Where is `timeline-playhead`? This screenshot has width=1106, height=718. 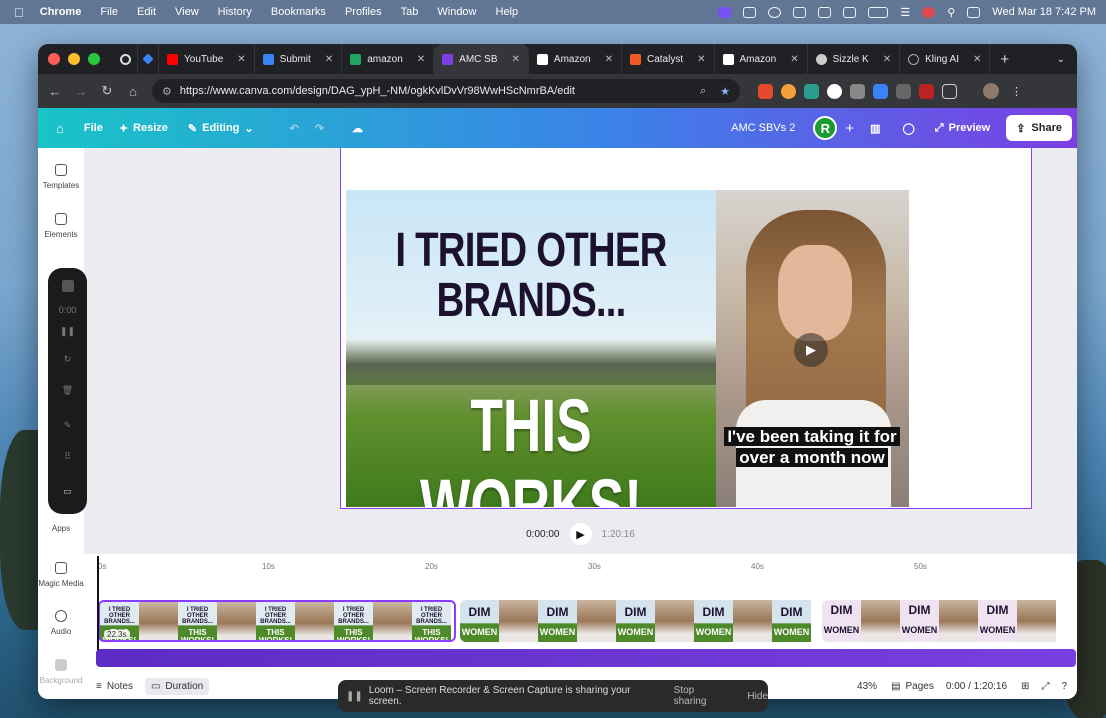 timeline-playhead is located at coordinates (98, 603).